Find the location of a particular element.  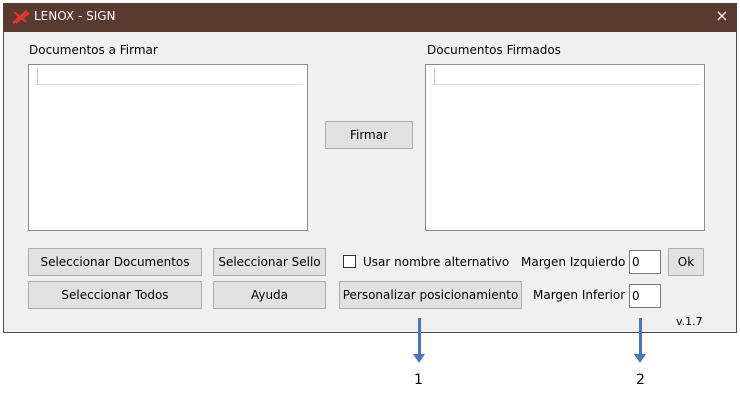

ok-button: Ok is located at coordinates (686, 262).